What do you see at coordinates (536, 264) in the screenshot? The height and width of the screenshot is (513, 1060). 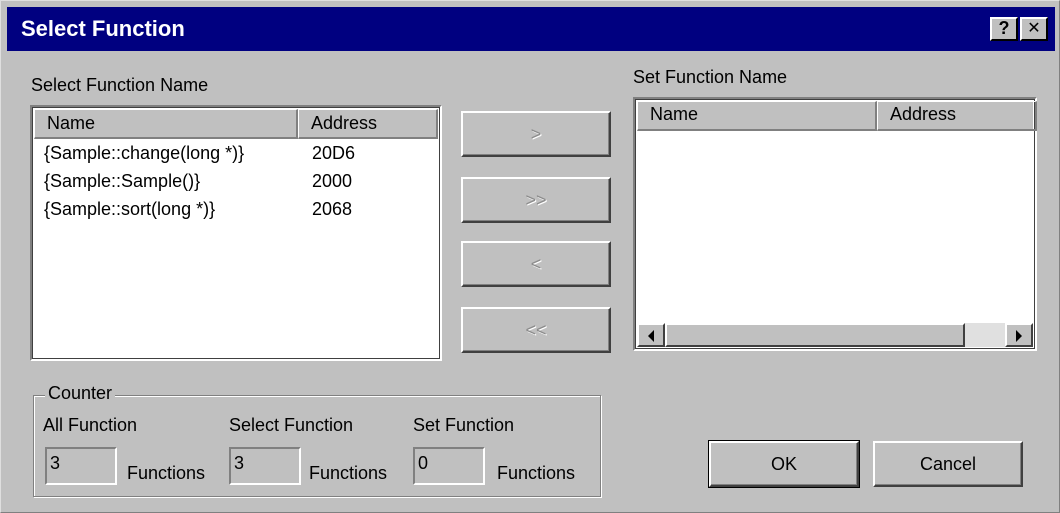 I see `remove-selected-button: <` at bounding box center [536, 264].